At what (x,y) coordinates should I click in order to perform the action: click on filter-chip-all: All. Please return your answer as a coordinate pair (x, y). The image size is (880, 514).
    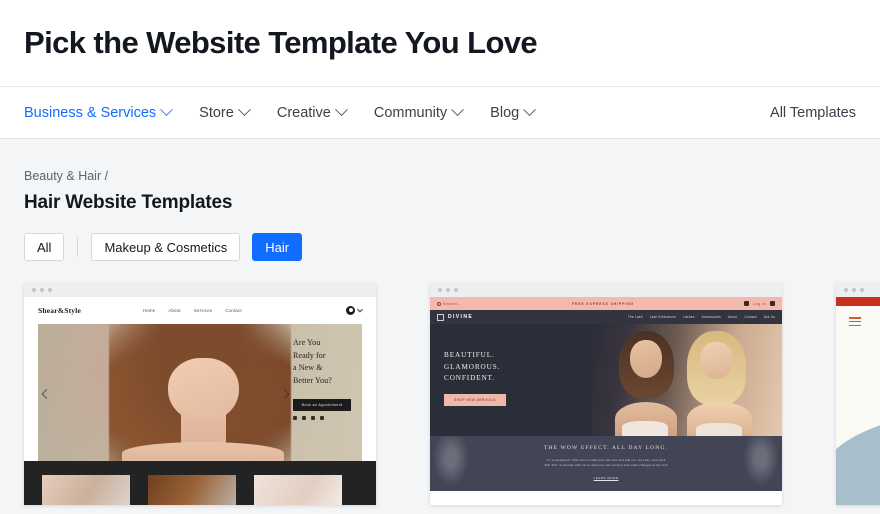
    Looking at the image, I should click on (44, 247).